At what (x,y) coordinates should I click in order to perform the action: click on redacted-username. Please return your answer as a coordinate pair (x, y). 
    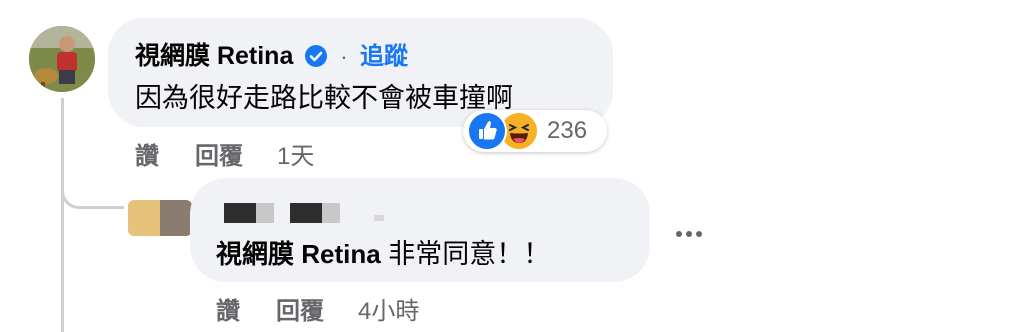
    Looking at the image, I should click on (304, 213).